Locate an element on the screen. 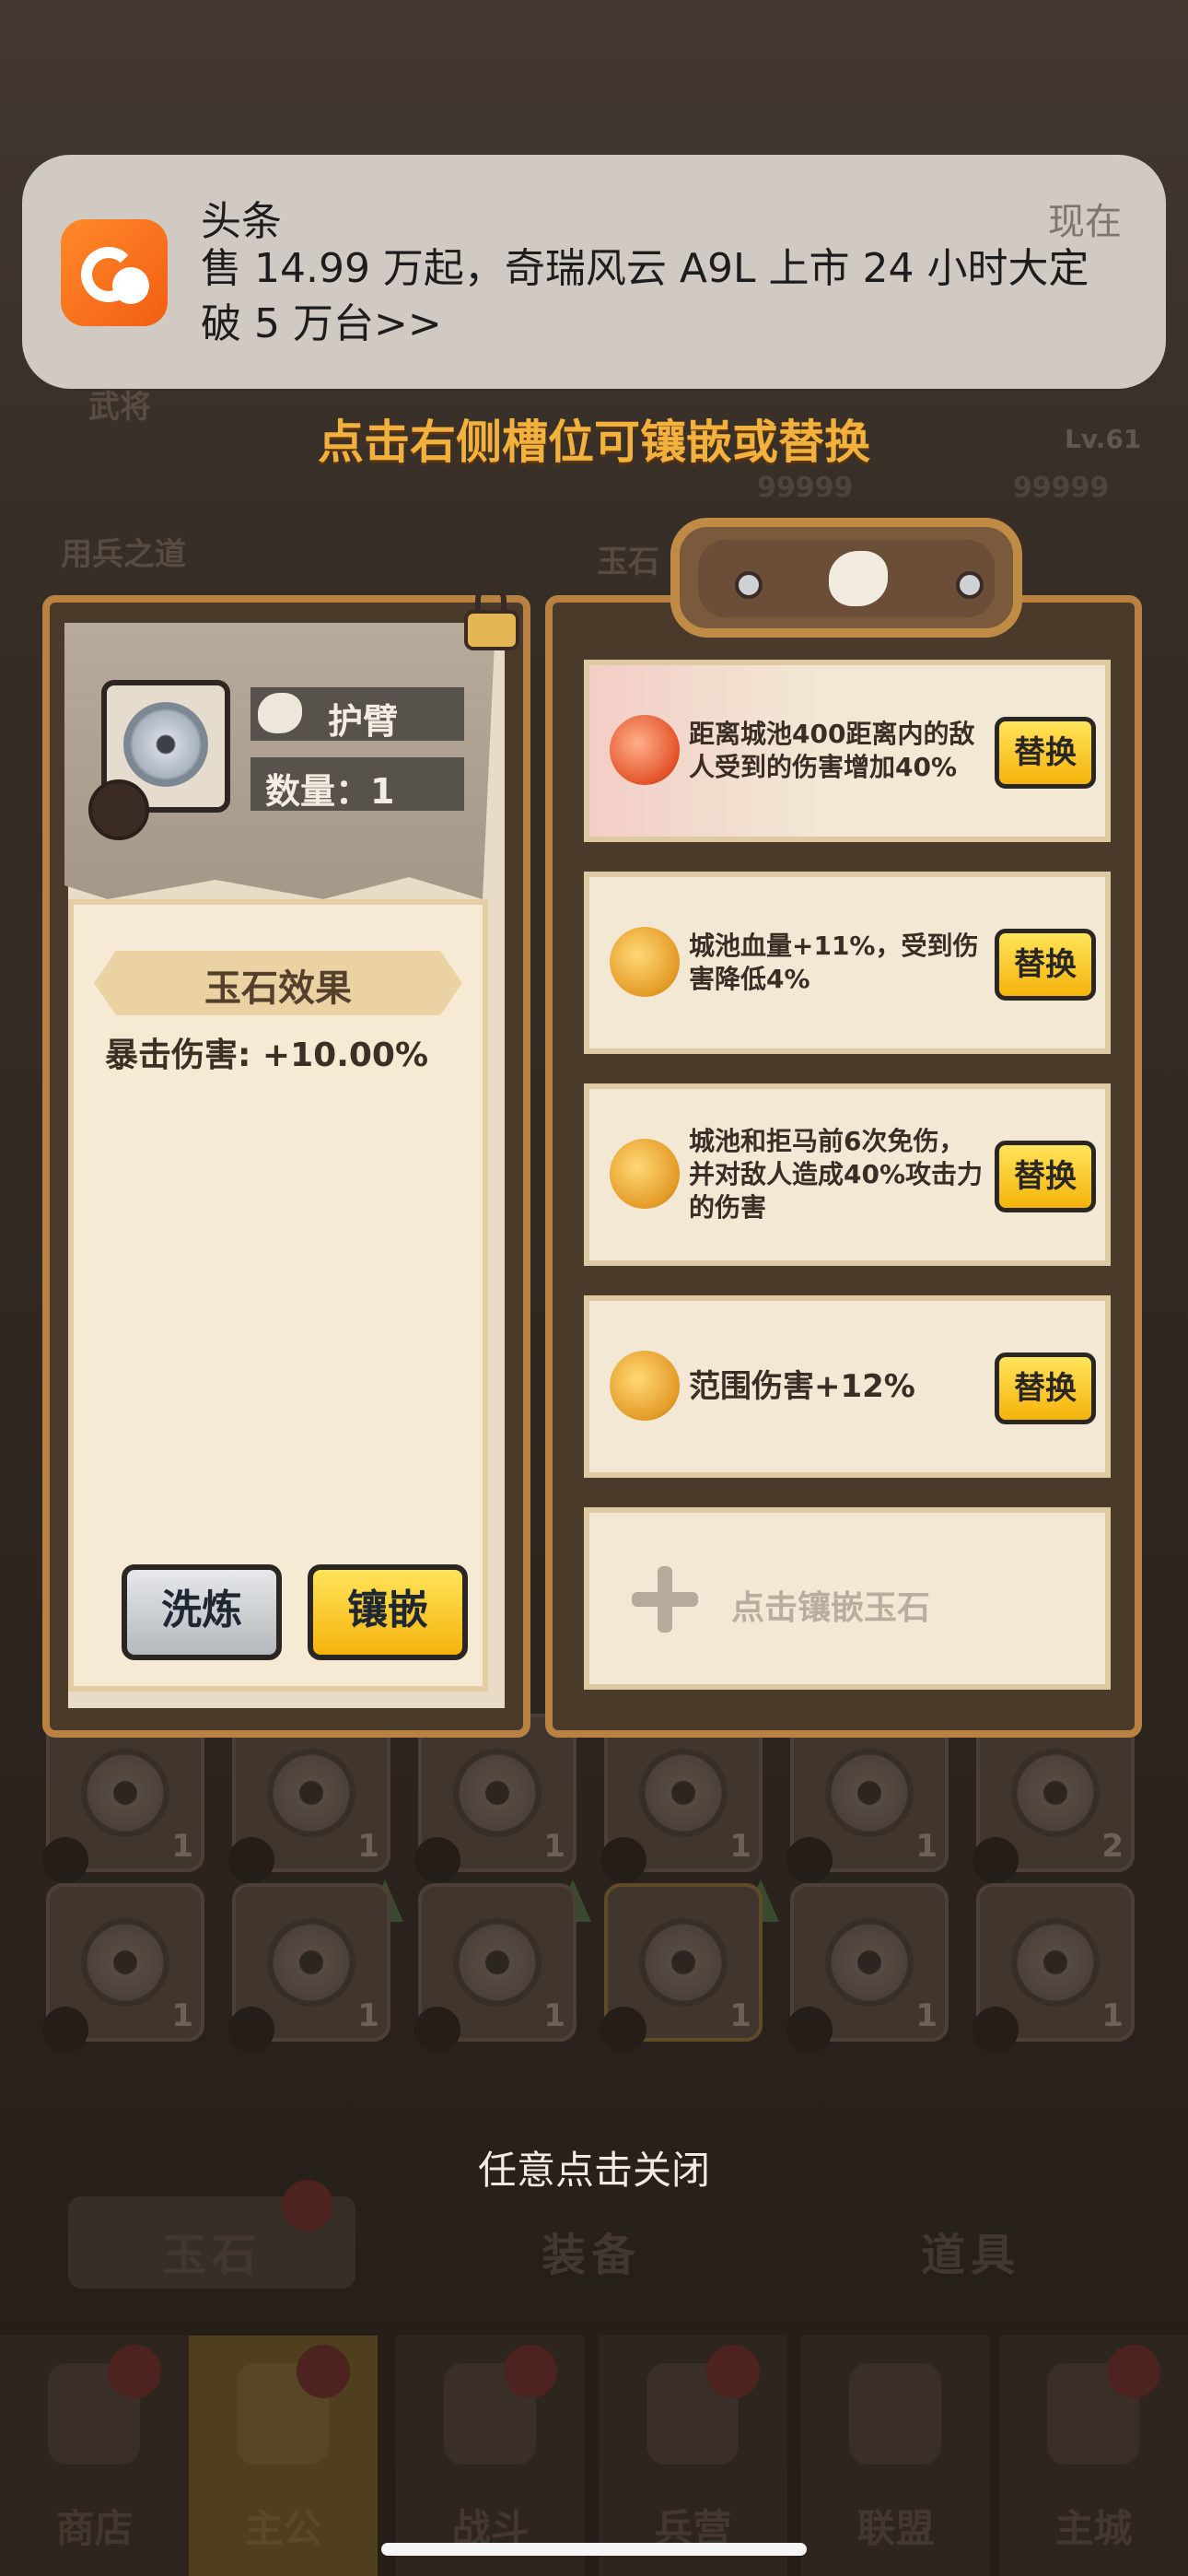 This screenshot has height=2576, width=1188. toutiao-app-icon is located at coordinates (114, 272).